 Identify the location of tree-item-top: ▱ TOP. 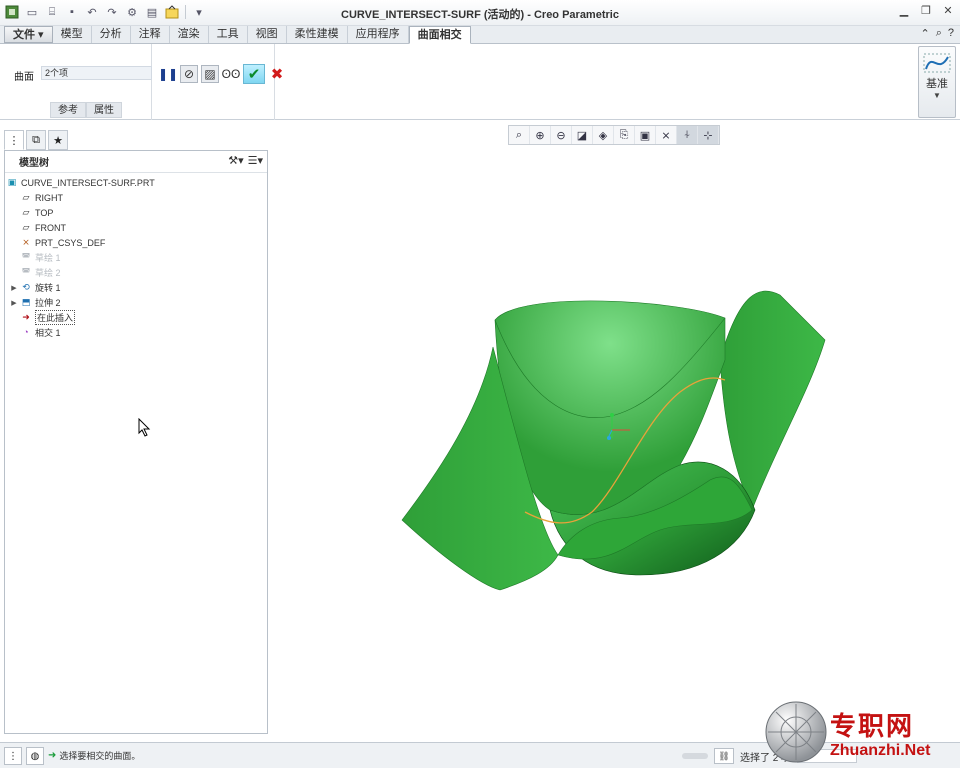
(136, 212).